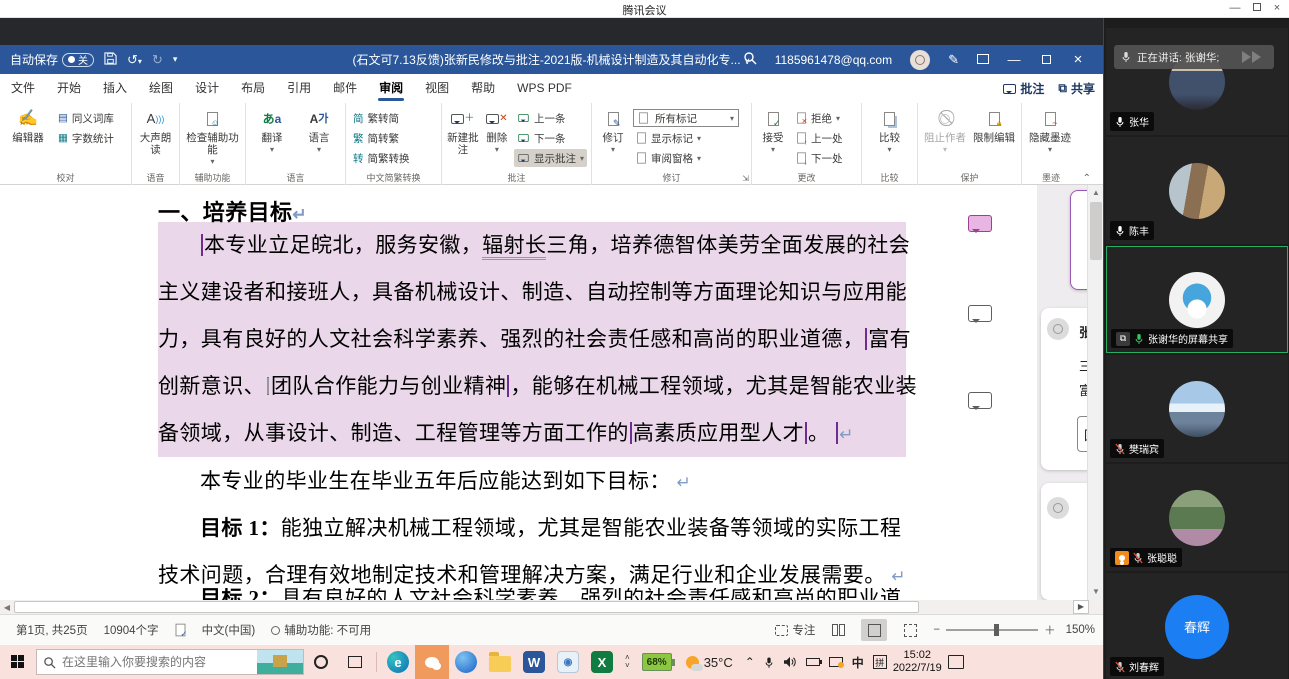 The height and width of the screenshot is (679, 1289). Describe the element at coordinates (131, 630) in the screenshot. I see `word-count-indicator: 10904个字` at that location.